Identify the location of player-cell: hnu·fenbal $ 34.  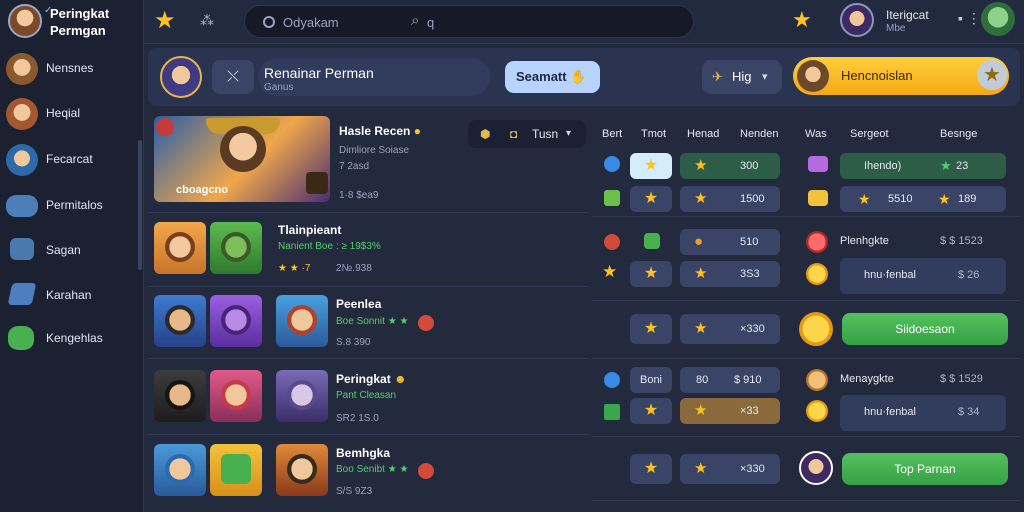
(923, 413).